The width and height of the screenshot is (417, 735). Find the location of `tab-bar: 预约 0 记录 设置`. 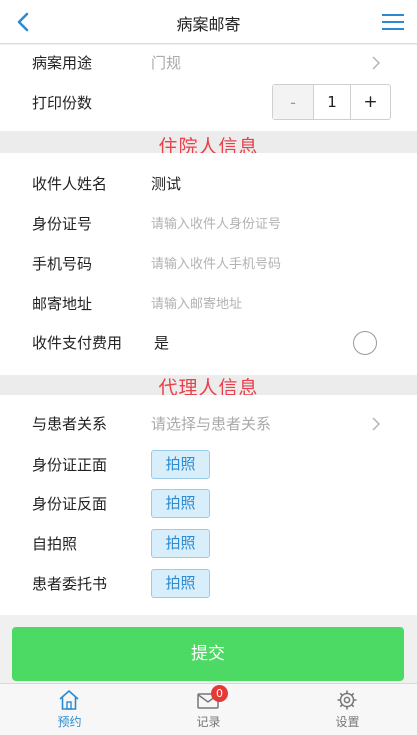

tab-bar: 预约 0 记录 设置 is located at coordinates (208, 709).